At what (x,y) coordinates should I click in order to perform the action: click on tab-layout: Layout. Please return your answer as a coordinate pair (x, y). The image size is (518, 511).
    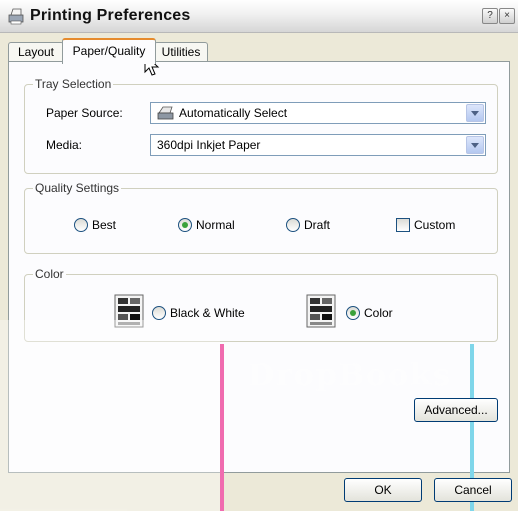
    Looking at the image, I should click on (36, 52).